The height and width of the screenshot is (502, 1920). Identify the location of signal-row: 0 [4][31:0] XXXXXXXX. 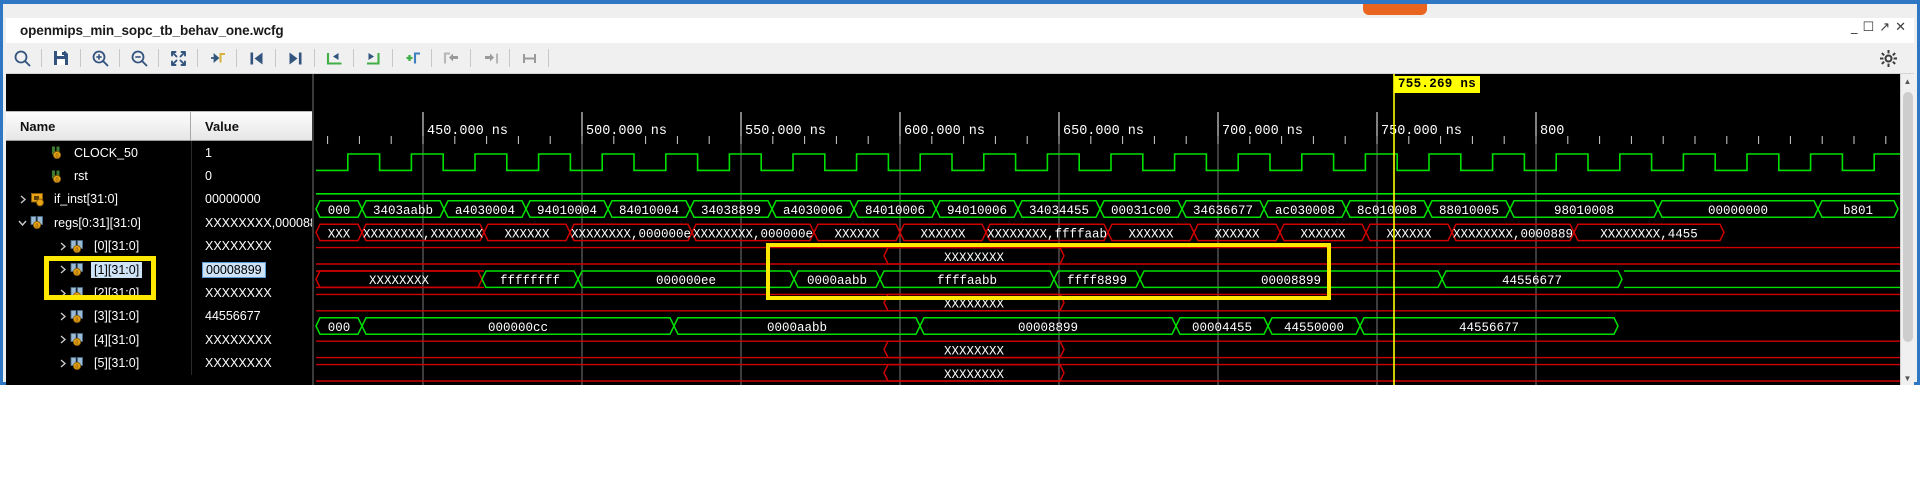
(159, 340).